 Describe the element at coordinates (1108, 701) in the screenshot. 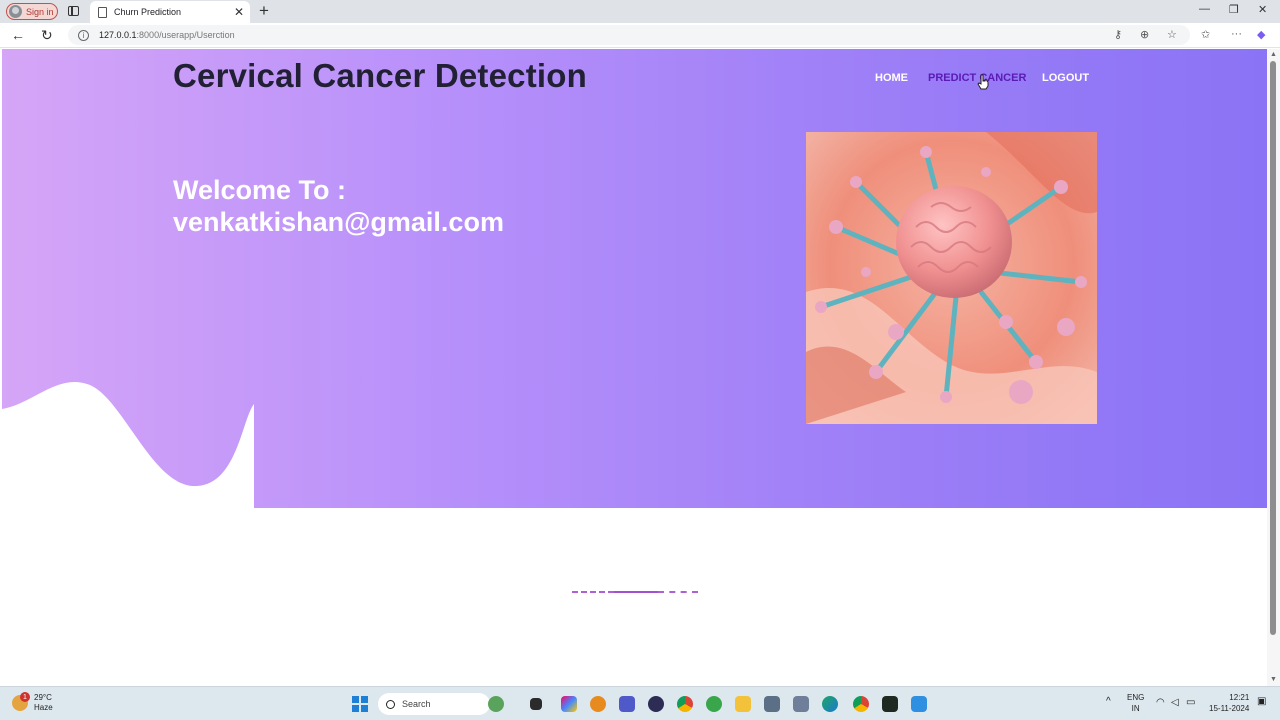

I see `tray-overflow-icon: ^` at that location.